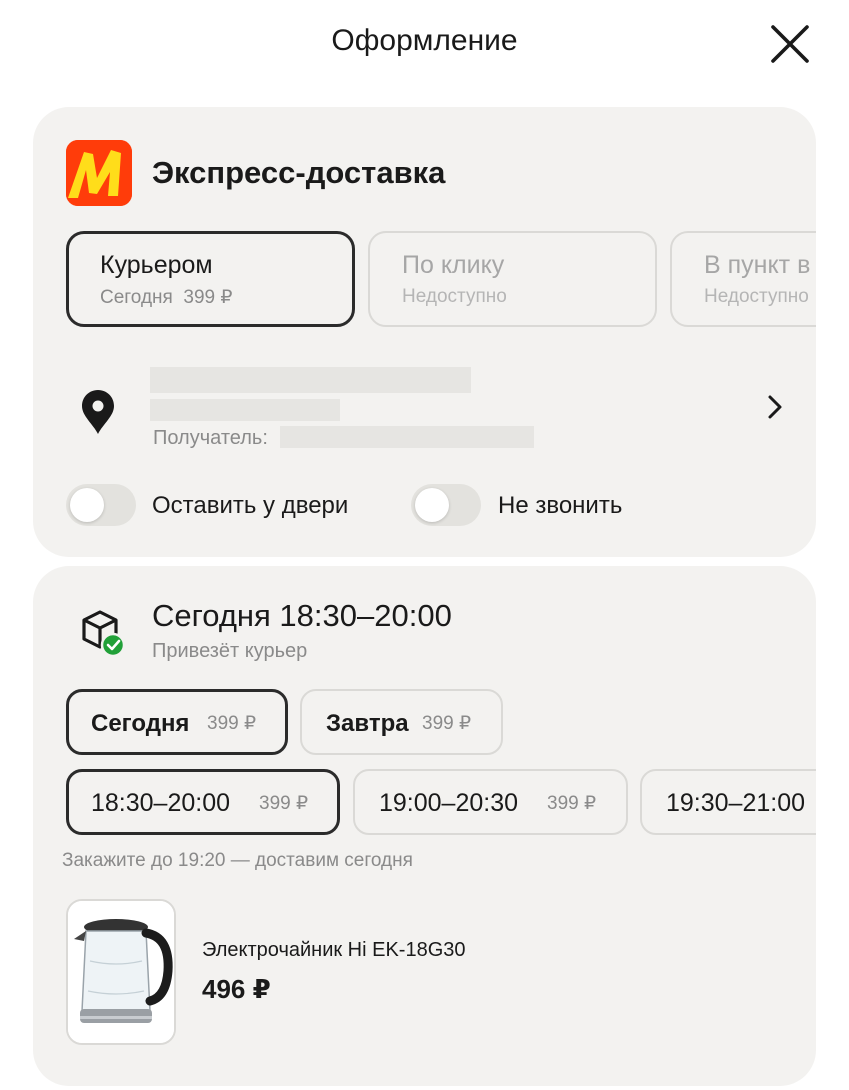 This screenshot has width=849, height=1090. What do you see at coordinates (210, 438) in the screenshot?
I see `recipient-label: Получатель:` at bounding box center [210, 438].